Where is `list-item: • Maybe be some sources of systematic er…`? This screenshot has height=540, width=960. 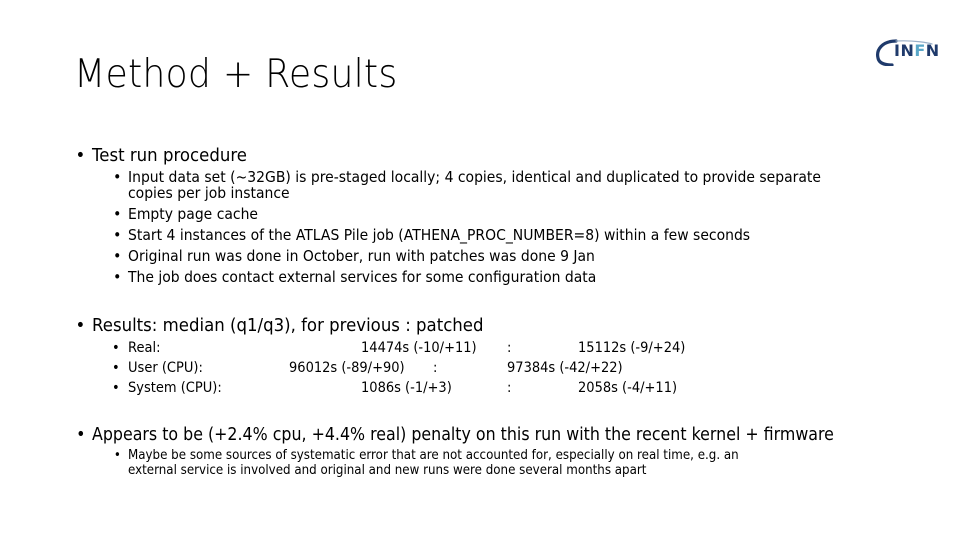
list-item: • Maybe be some sources of systematic er… is located at coordinates (426, 455).